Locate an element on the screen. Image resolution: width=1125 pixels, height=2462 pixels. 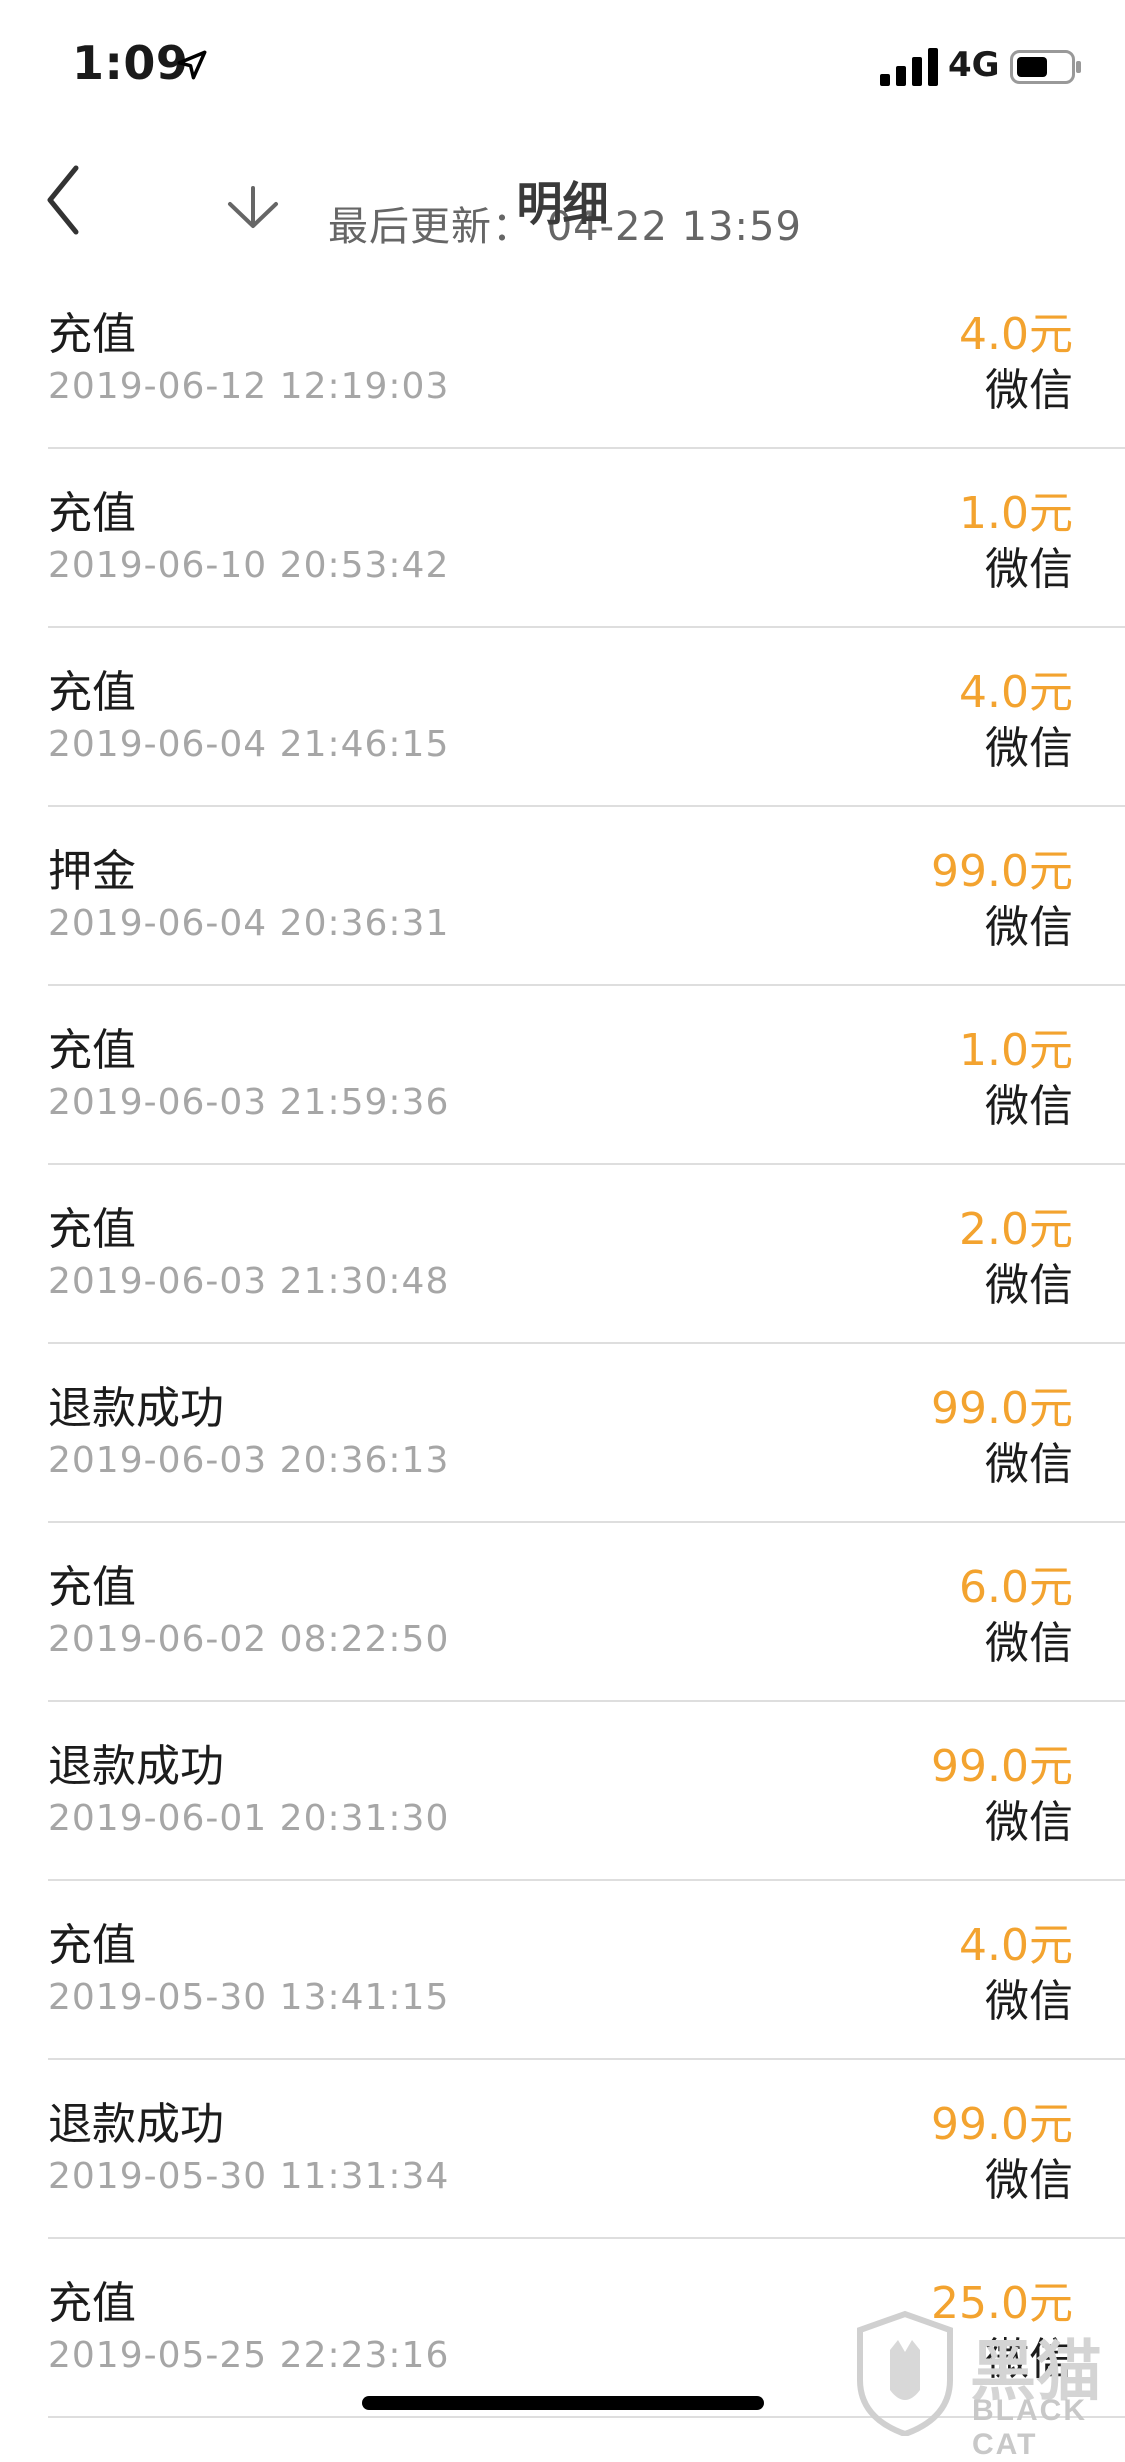
network-type: 4G is located at coordinates (974, 65).